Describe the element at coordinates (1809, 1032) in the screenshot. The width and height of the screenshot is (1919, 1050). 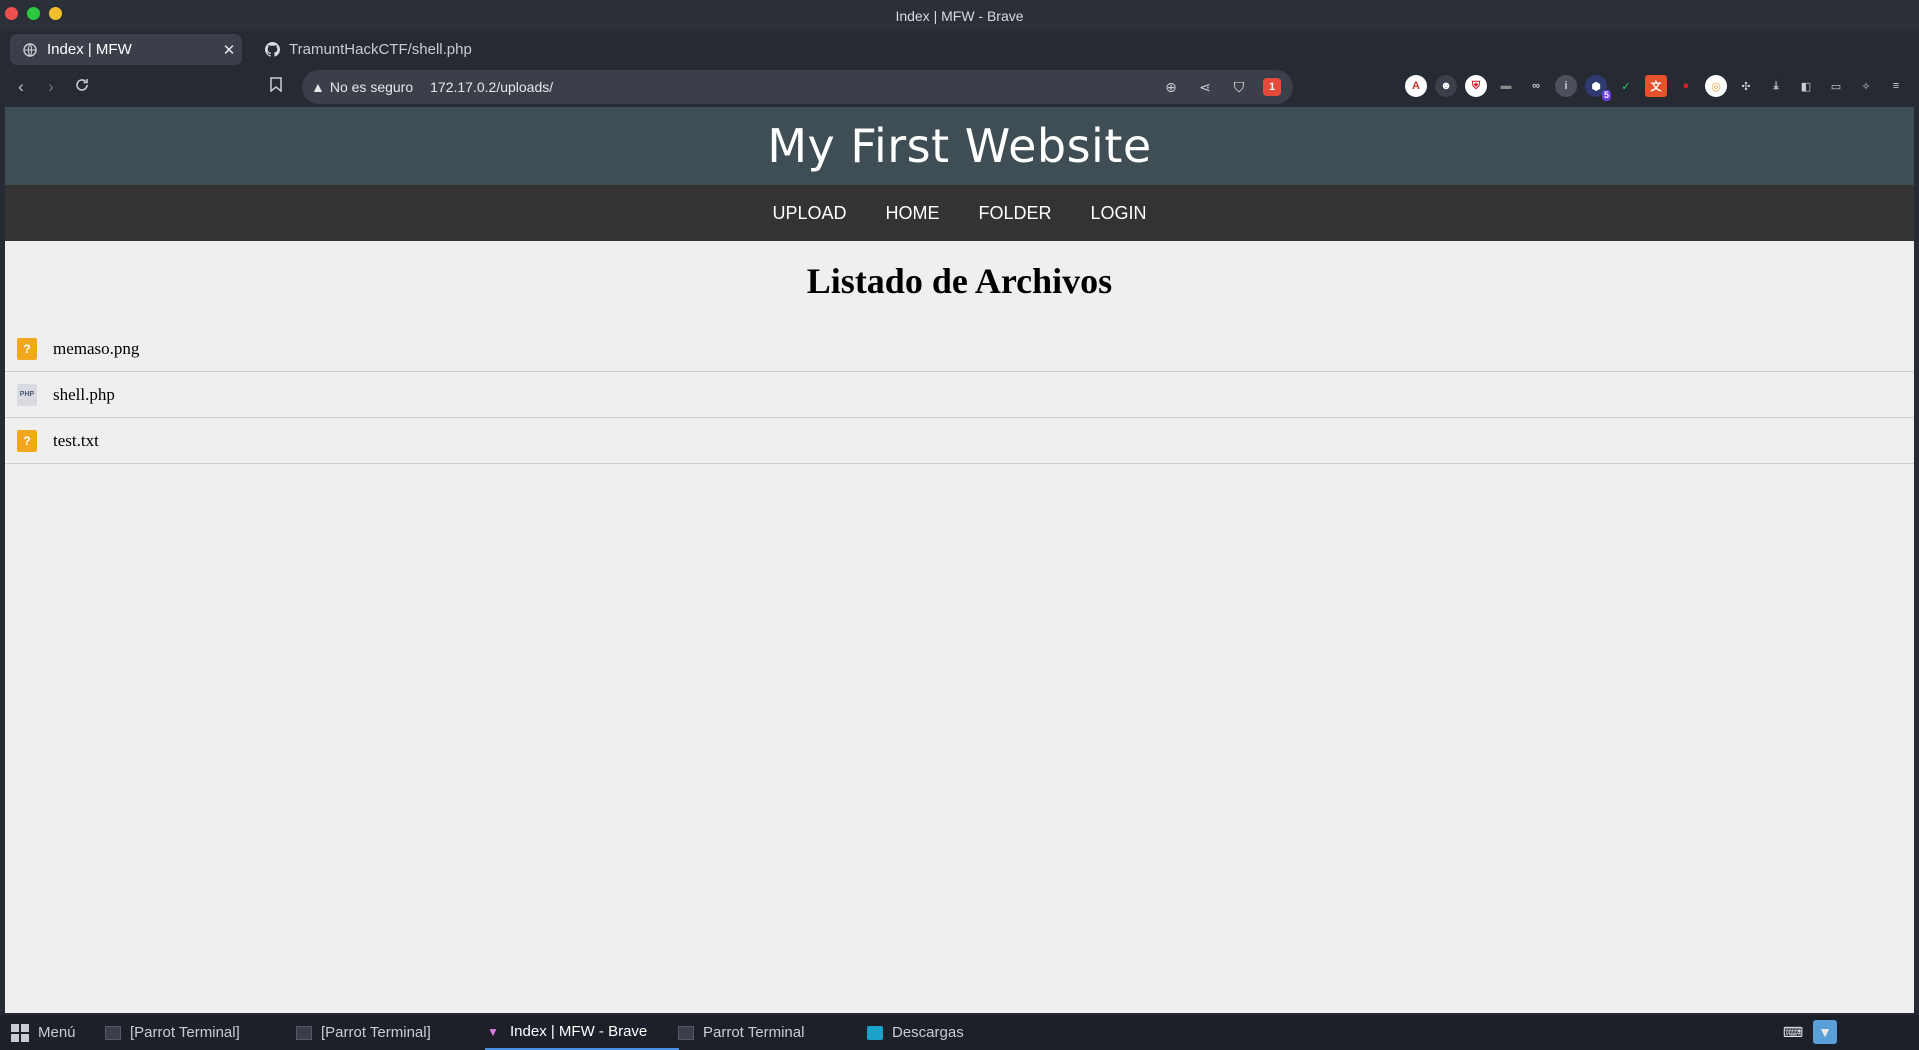
I see `system-tray: ⌨ ▼` at that location.